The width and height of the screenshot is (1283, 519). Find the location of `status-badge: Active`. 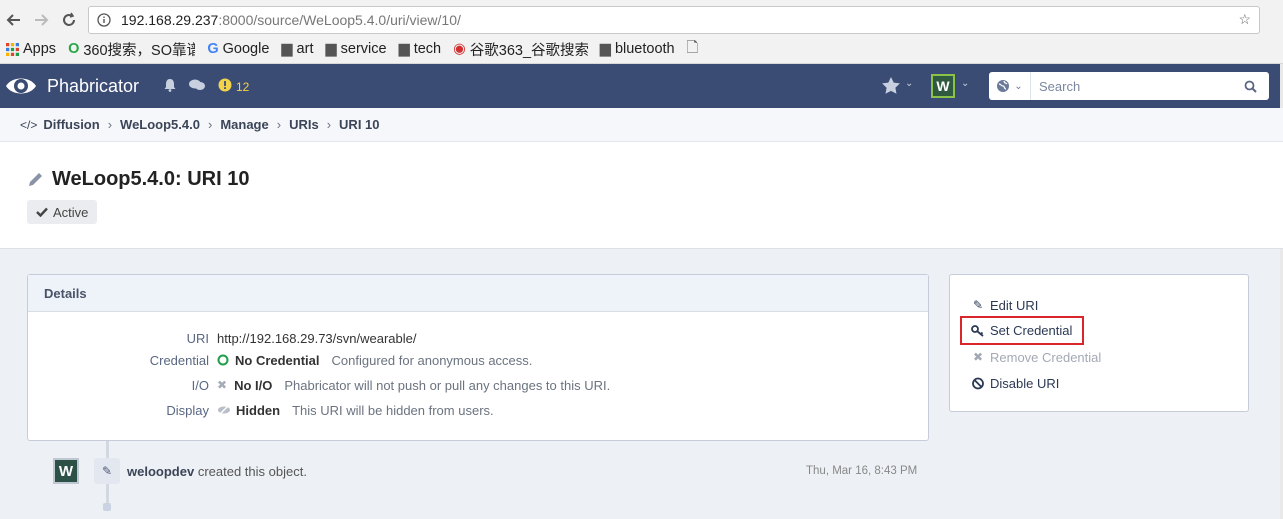

status-badge: Active is located at coordinates (62, 212).